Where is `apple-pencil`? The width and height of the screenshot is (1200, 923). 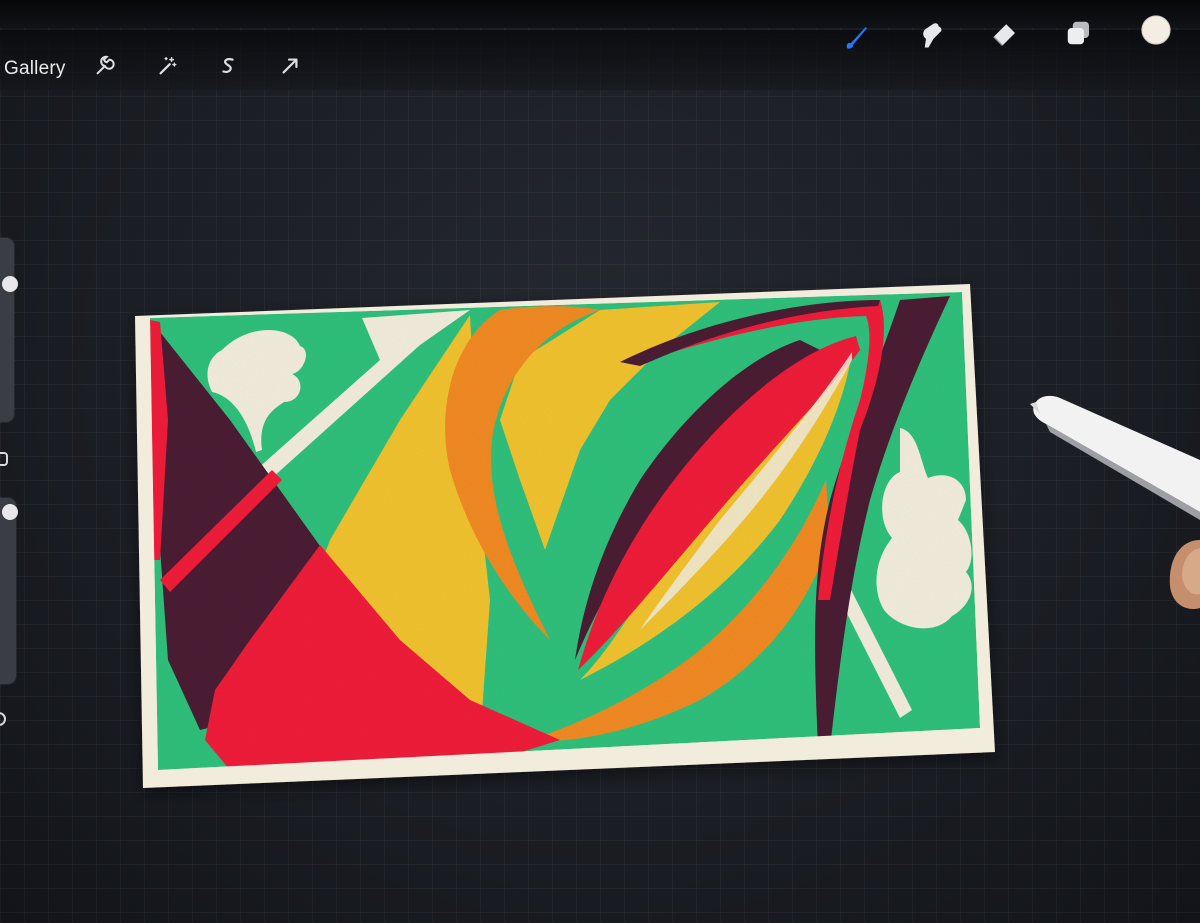 apple-pencil is located at coordinates (1115, 457).